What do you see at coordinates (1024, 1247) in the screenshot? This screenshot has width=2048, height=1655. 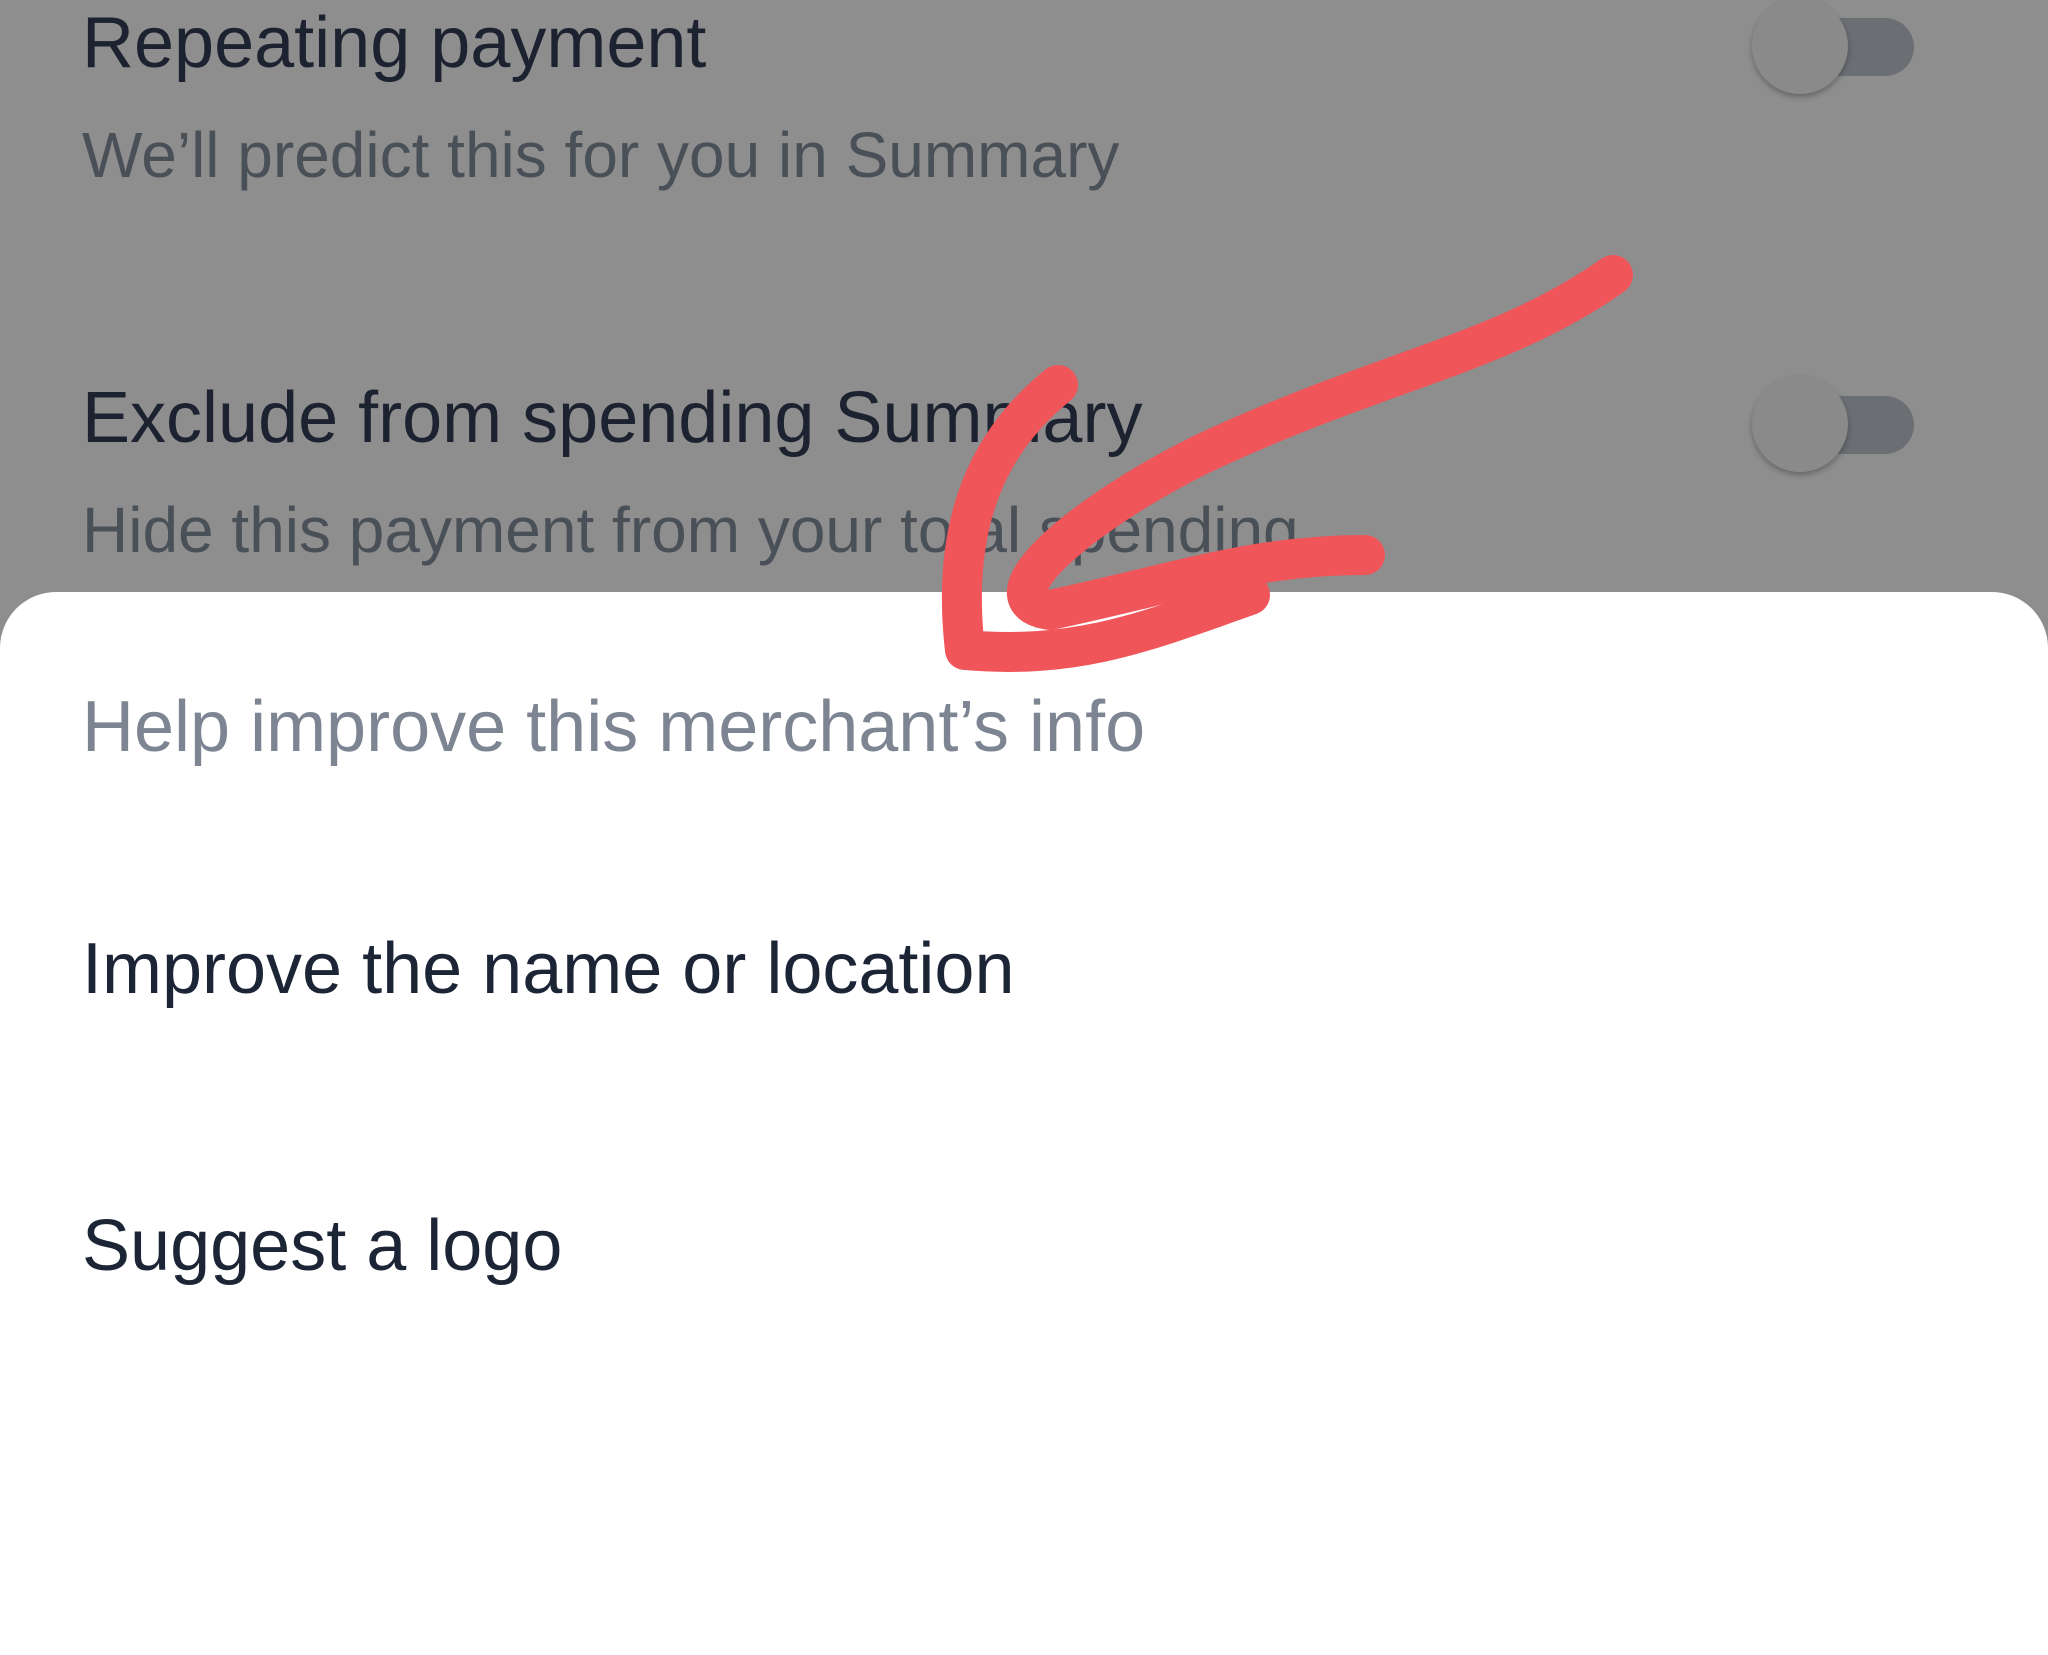 I see `suggest-logo-option: Suggest a logo` at bounding box center [1024, 1247].